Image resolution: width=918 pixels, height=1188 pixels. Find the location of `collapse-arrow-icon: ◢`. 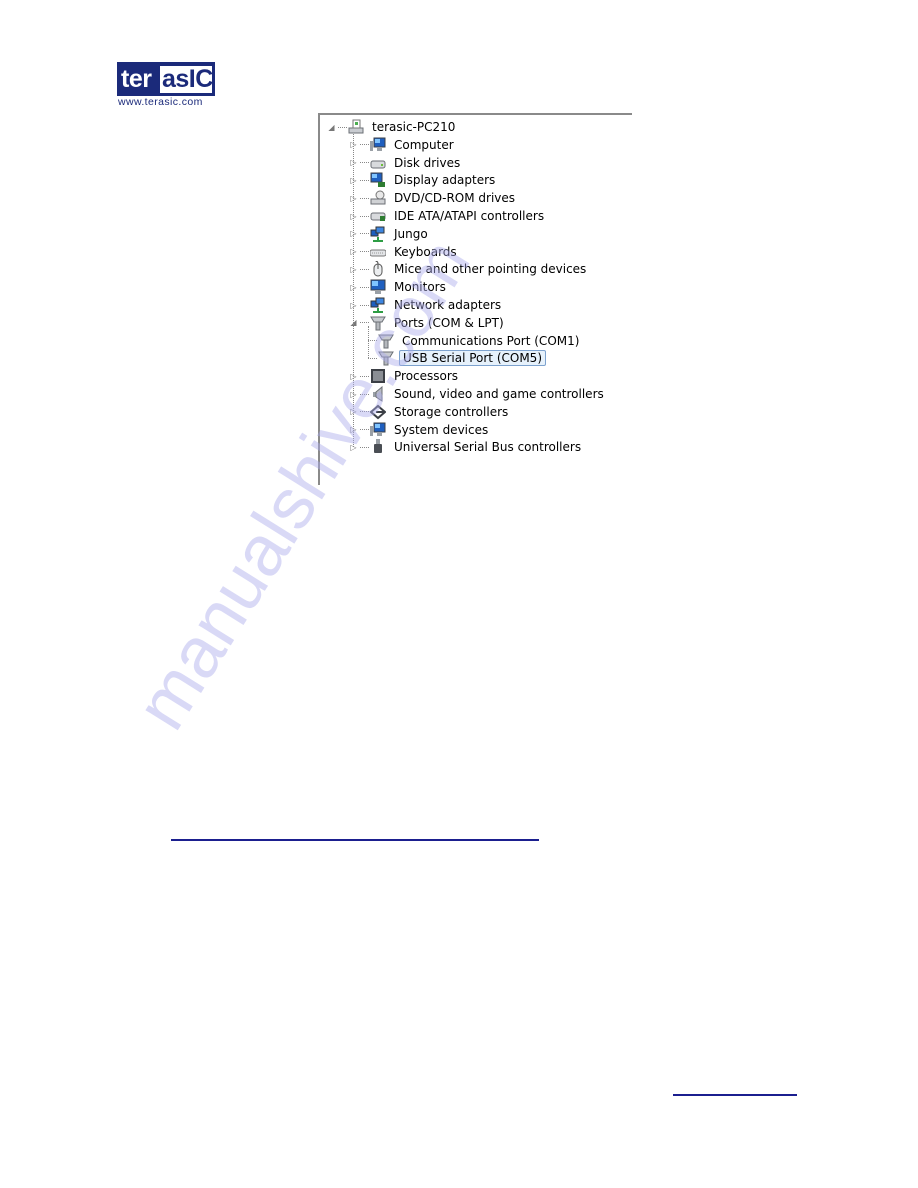

collapse-arrow-icon: ◢ is located at coordinates (331, 127).